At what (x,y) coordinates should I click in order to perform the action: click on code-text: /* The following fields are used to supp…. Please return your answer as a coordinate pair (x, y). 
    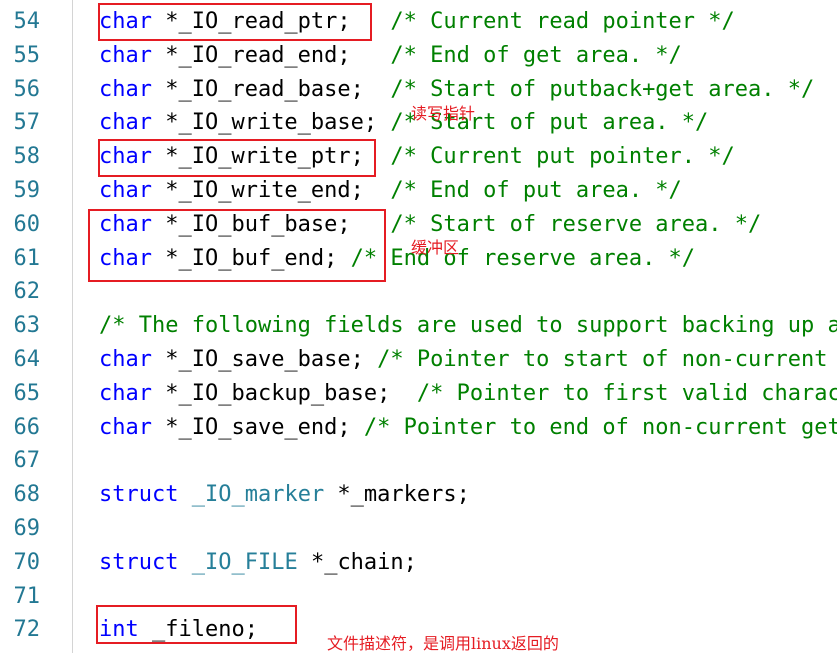
    Looking at the image, I should click on (468, 325).